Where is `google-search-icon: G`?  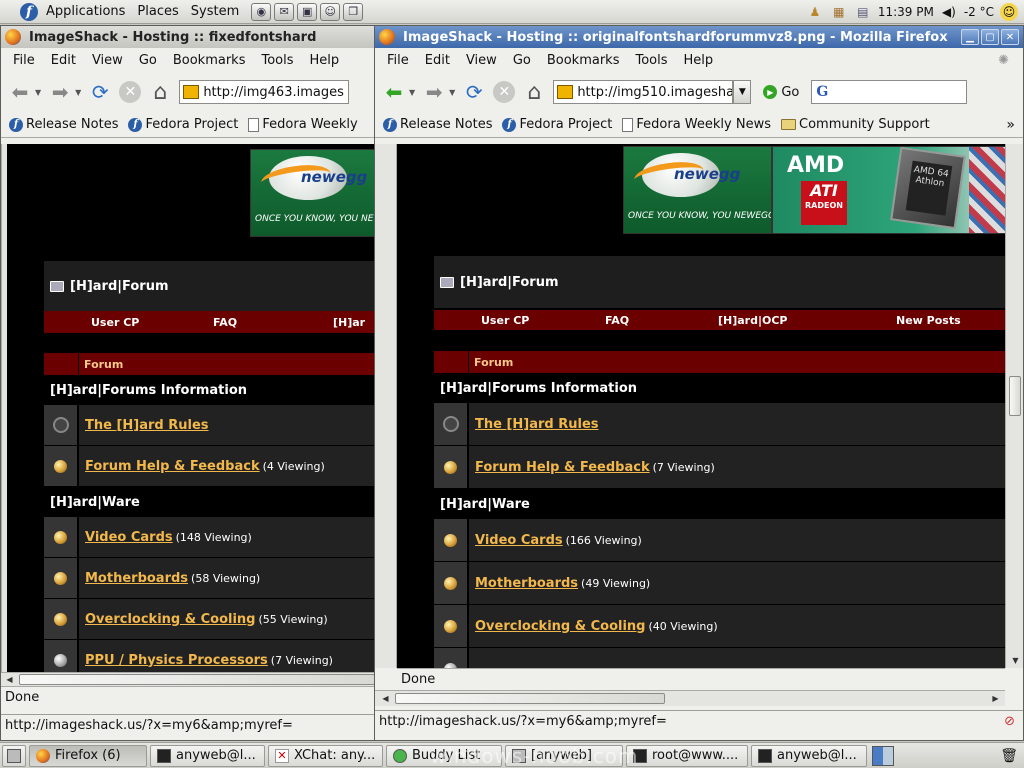 google-search-icon: G is located at coordinates (822, 92).